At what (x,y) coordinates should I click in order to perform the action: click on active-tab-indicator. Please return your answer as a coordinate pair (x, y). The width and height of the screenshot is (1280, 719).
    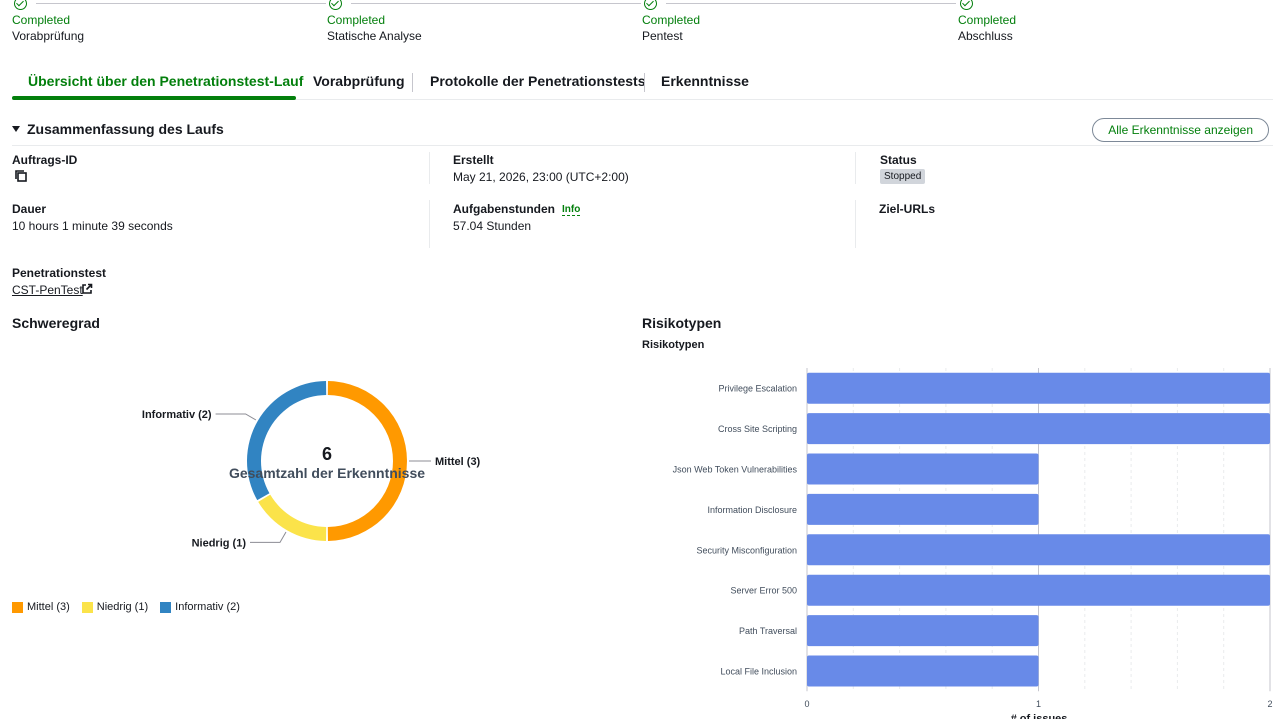
    Looking at the image, I should click on (154, 98).